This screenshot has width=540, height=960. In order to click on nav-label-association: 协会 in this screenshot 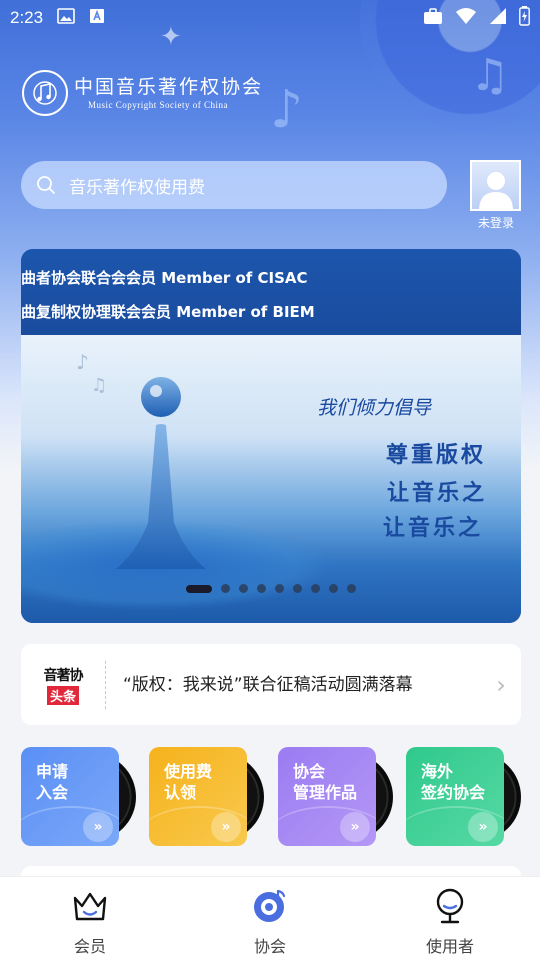, I will do `click(269, 946)`.